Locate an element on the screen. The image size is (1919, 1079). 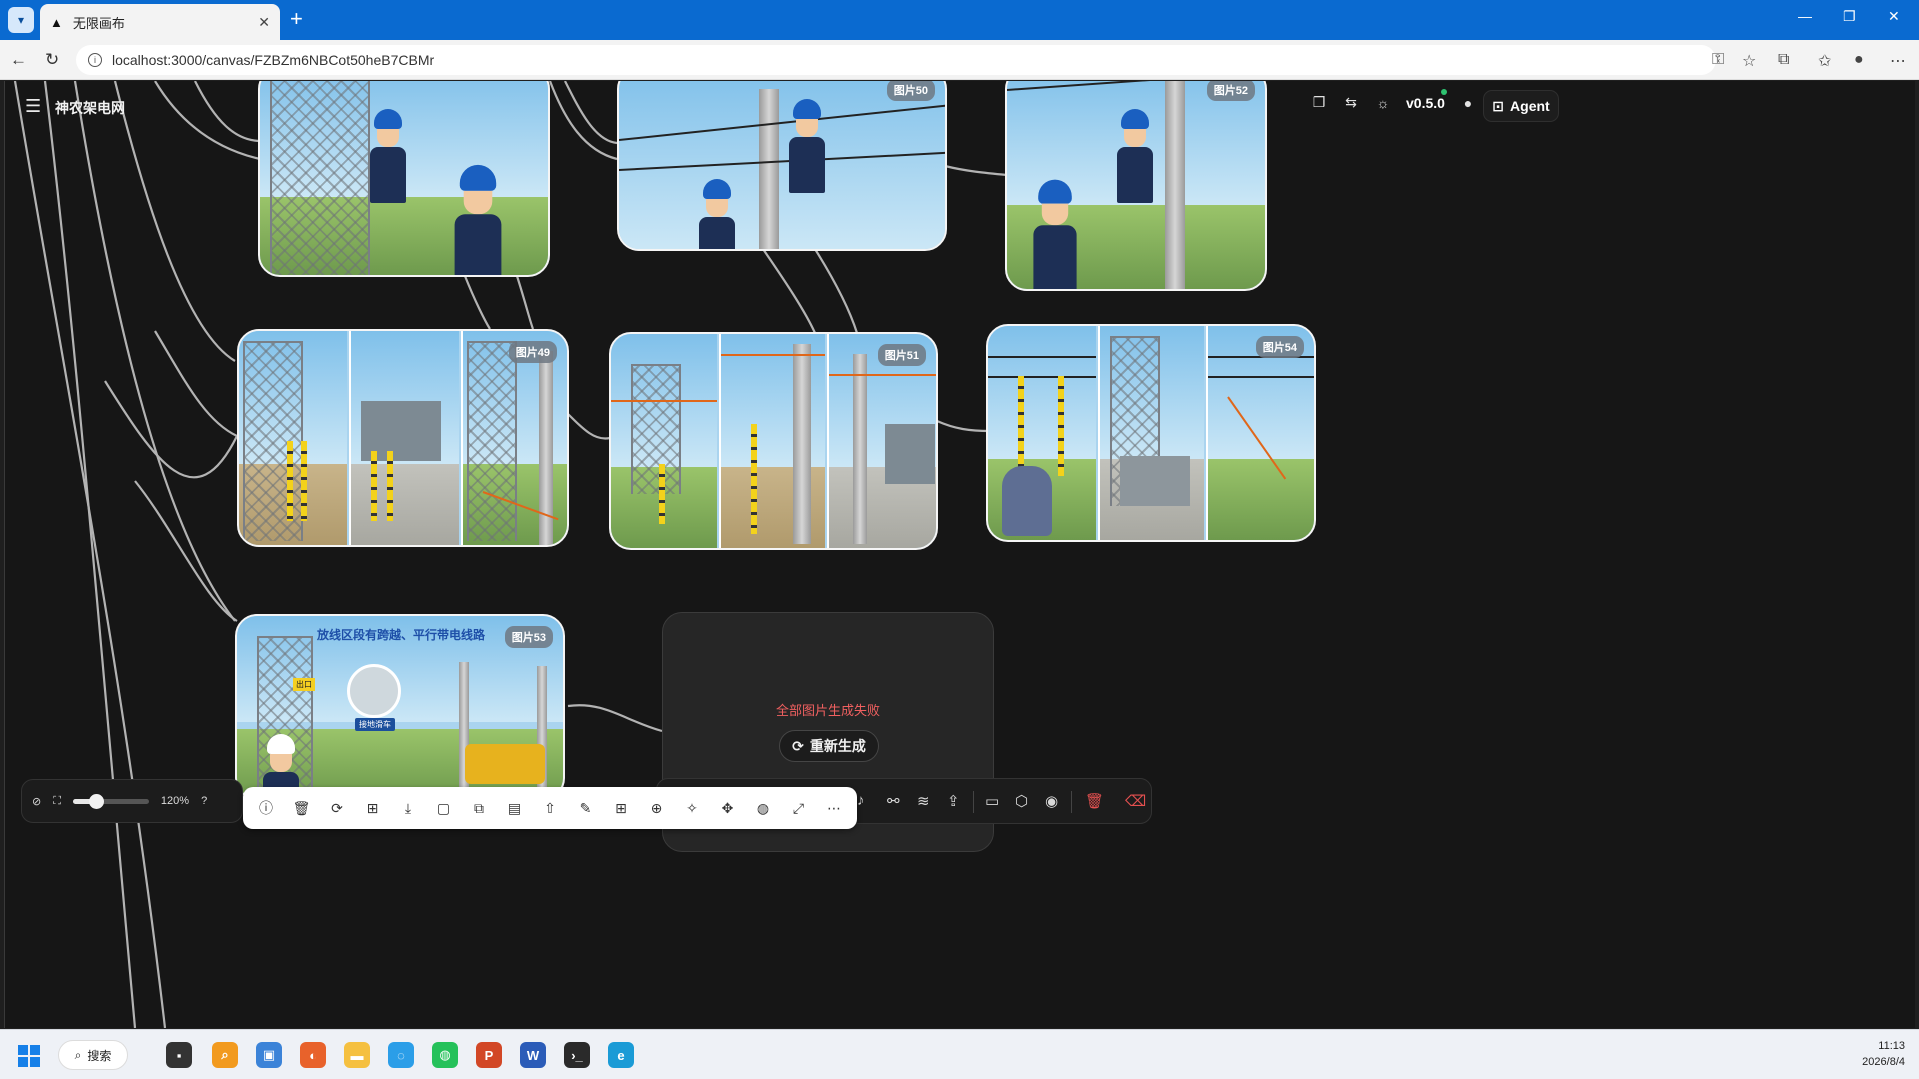
node-badge: 图片54 is located at coordinates (1279, 347).